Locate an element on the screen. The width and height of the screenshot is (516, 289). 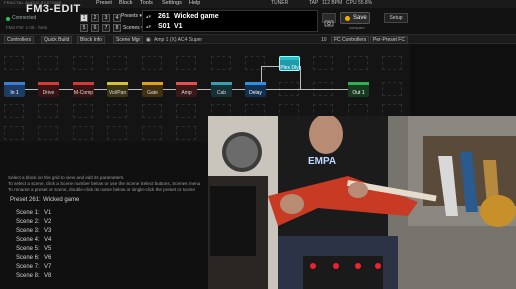
menu-help: Help is located at coordinates (194, 3).